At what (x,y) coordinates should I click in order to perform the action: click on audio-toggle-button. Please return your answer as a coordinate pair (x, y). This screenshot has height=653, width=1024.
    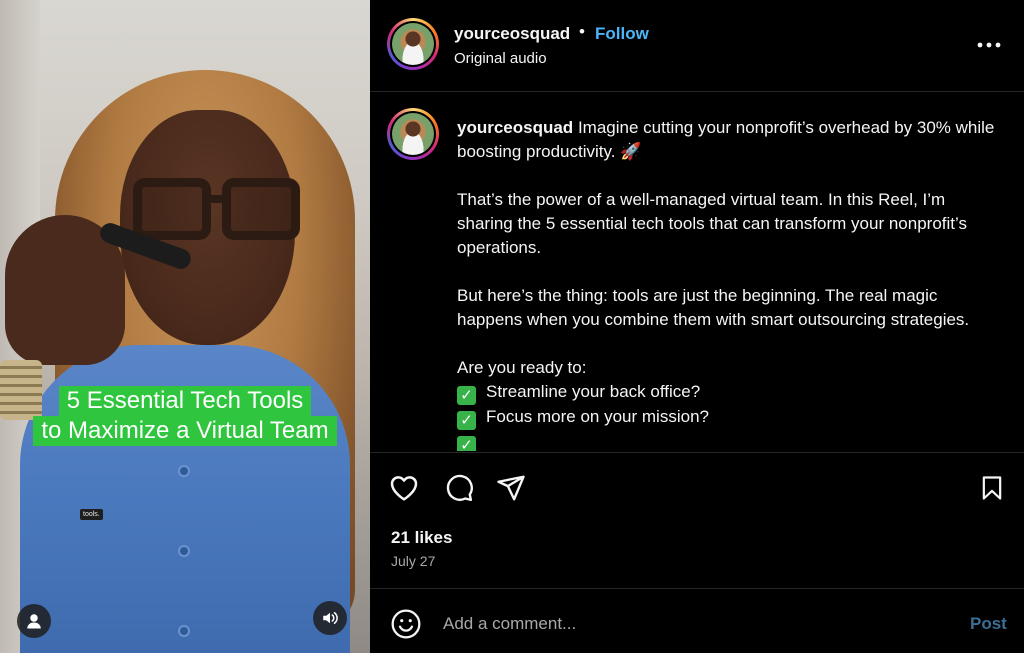
    Looking at the image, I should click on (330, 618).